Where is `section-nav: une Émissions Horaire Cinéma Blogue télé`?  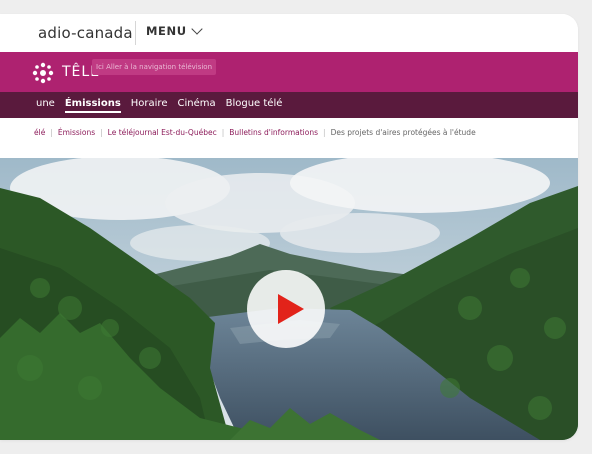 section-nav: une Émissions Horaire Cinéma Blogue télé is located at coordinates (289, 105).